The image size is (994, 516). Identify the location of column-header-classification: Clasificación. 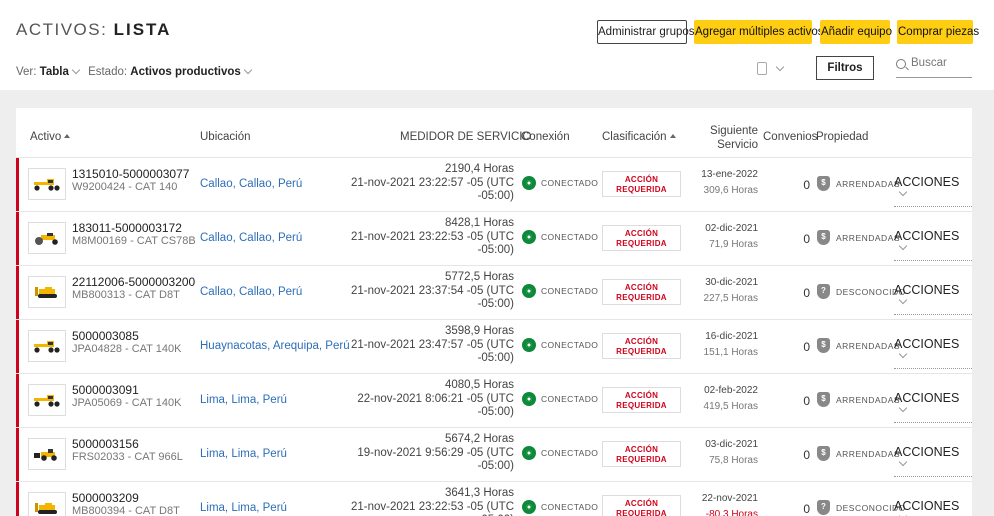
(639, 137).